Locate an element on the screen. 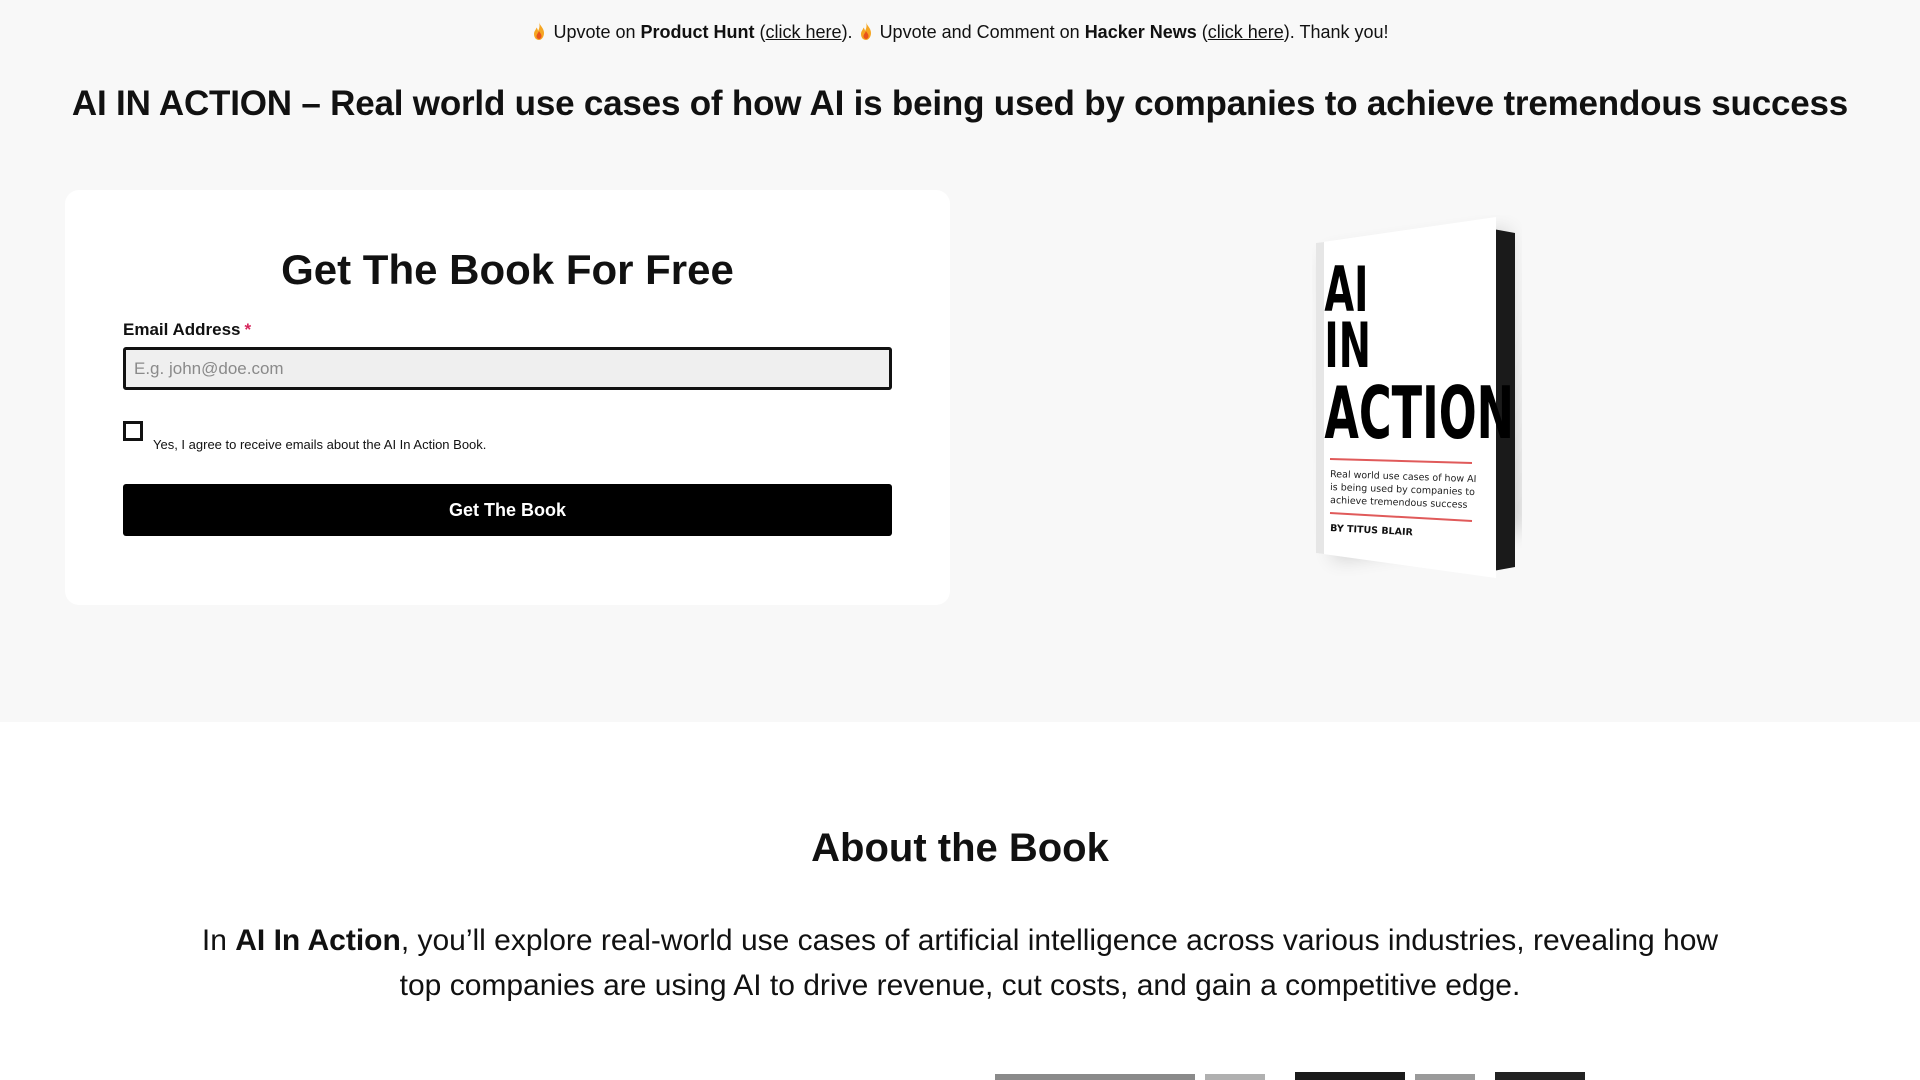 This screenshot has width=1920, height=1080. form-title: Get The Book For Free is located at coordinates (507, 269).